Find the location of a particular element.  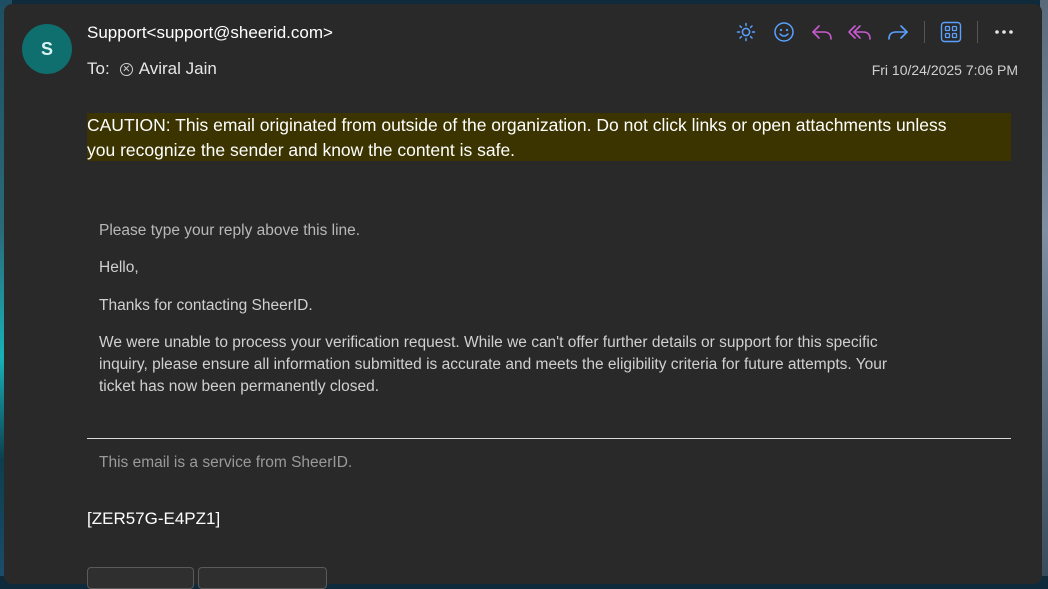

recipients-row: To: Aviral Jain is located at coordinates (152, 69).